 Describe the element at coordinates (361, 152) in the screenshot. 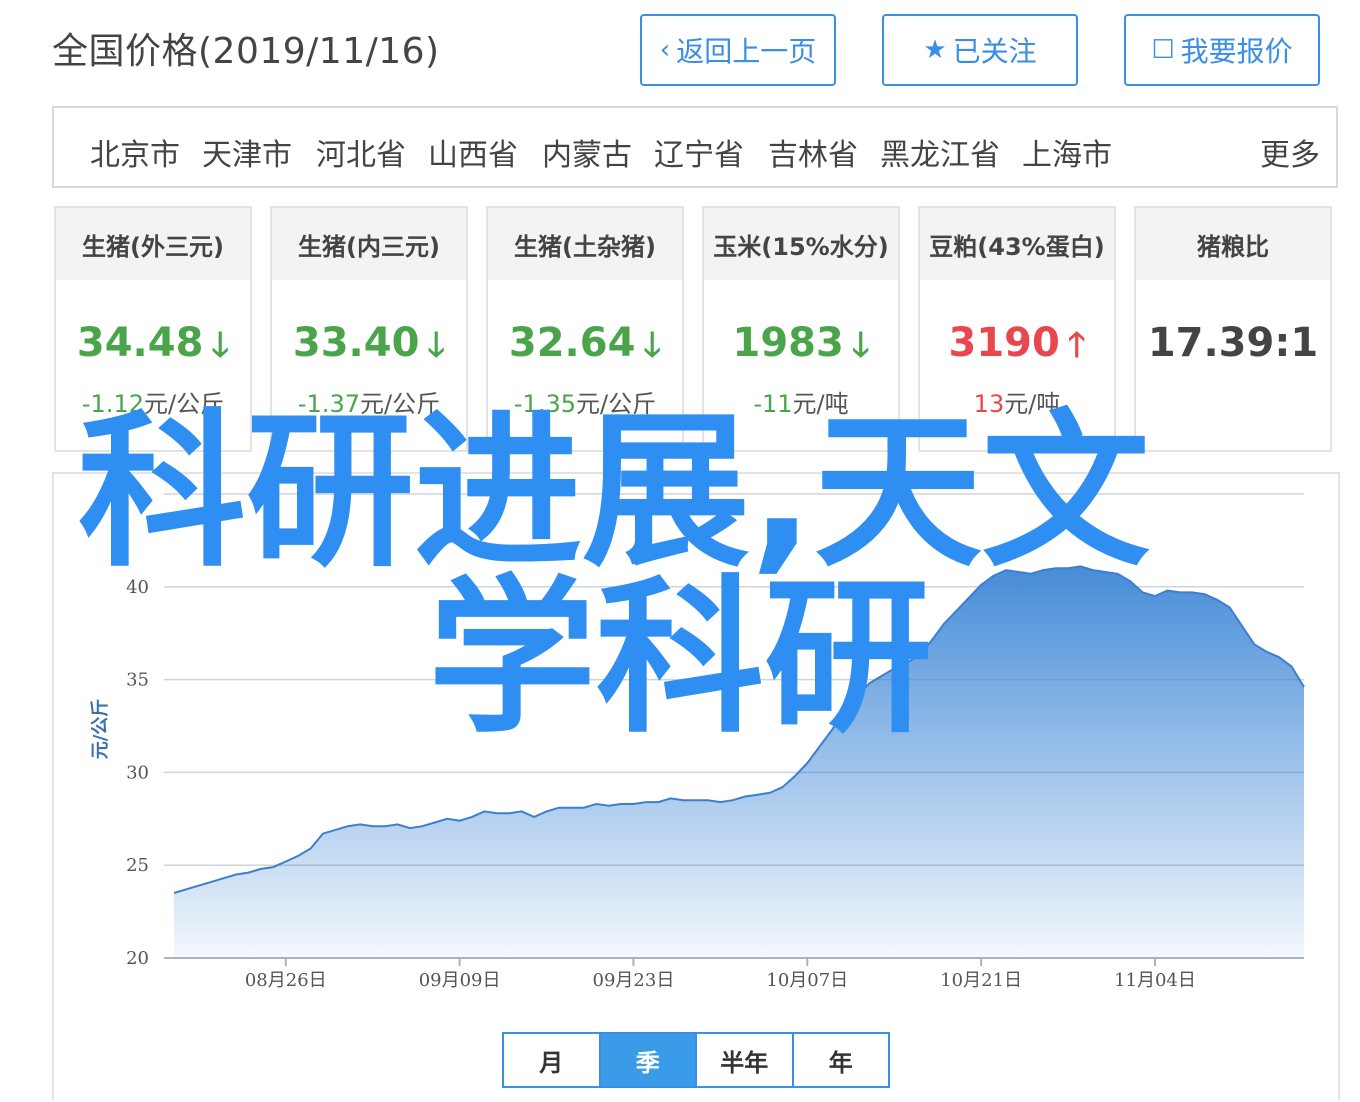

I see `region-item: 河北省` at that location.